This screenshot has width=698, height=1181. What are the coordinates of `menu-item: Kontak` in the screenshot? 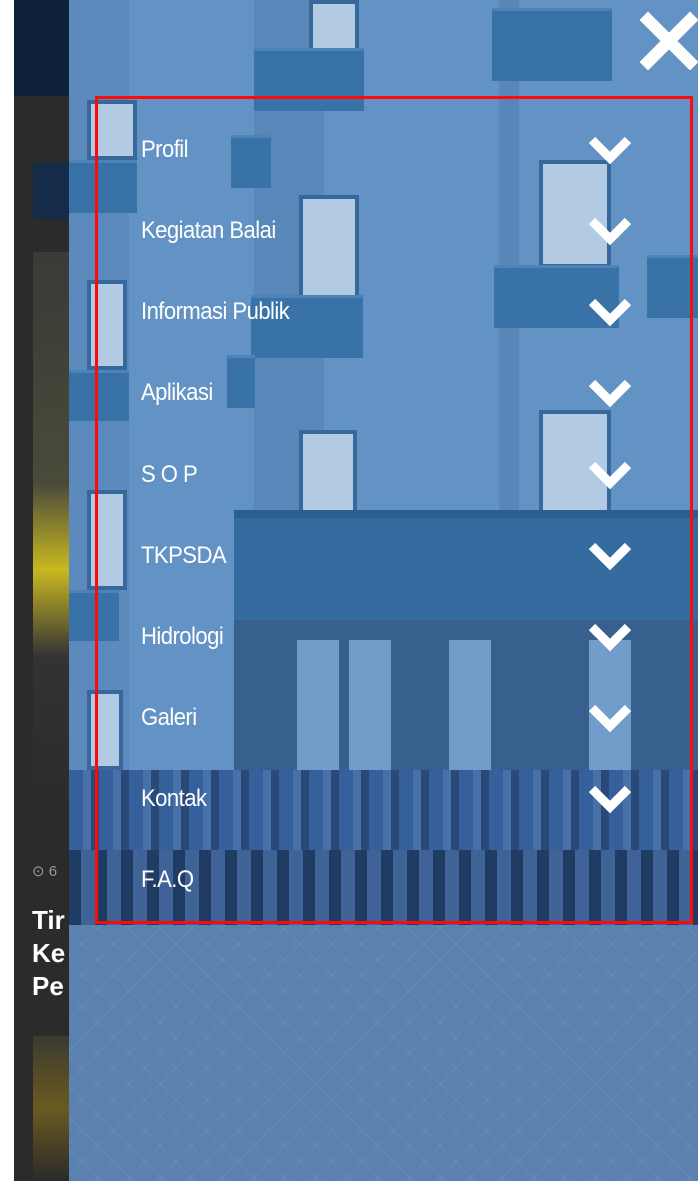 It's located at (391, 798).